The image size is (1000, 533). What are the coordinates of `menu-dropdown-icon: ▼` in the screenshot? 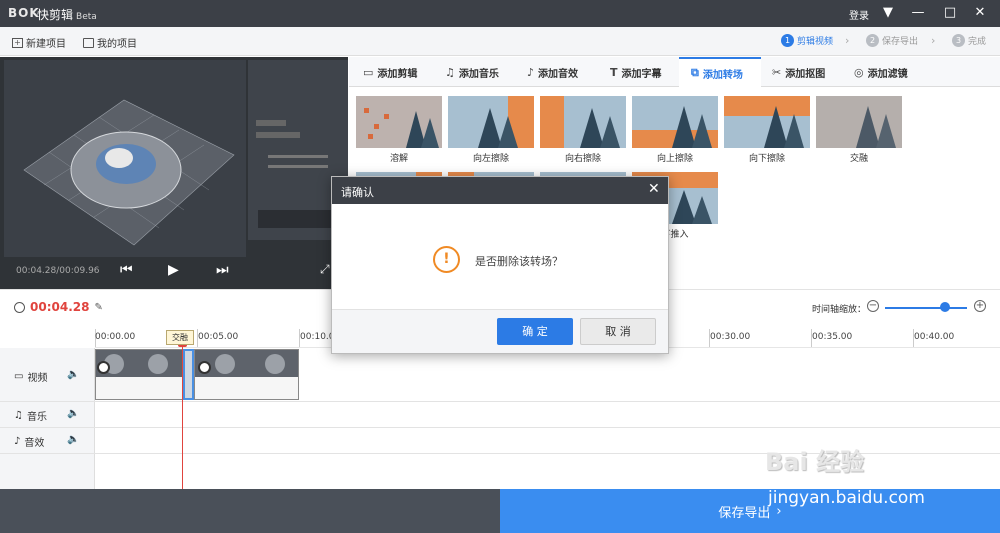 It's located at (888, 13).